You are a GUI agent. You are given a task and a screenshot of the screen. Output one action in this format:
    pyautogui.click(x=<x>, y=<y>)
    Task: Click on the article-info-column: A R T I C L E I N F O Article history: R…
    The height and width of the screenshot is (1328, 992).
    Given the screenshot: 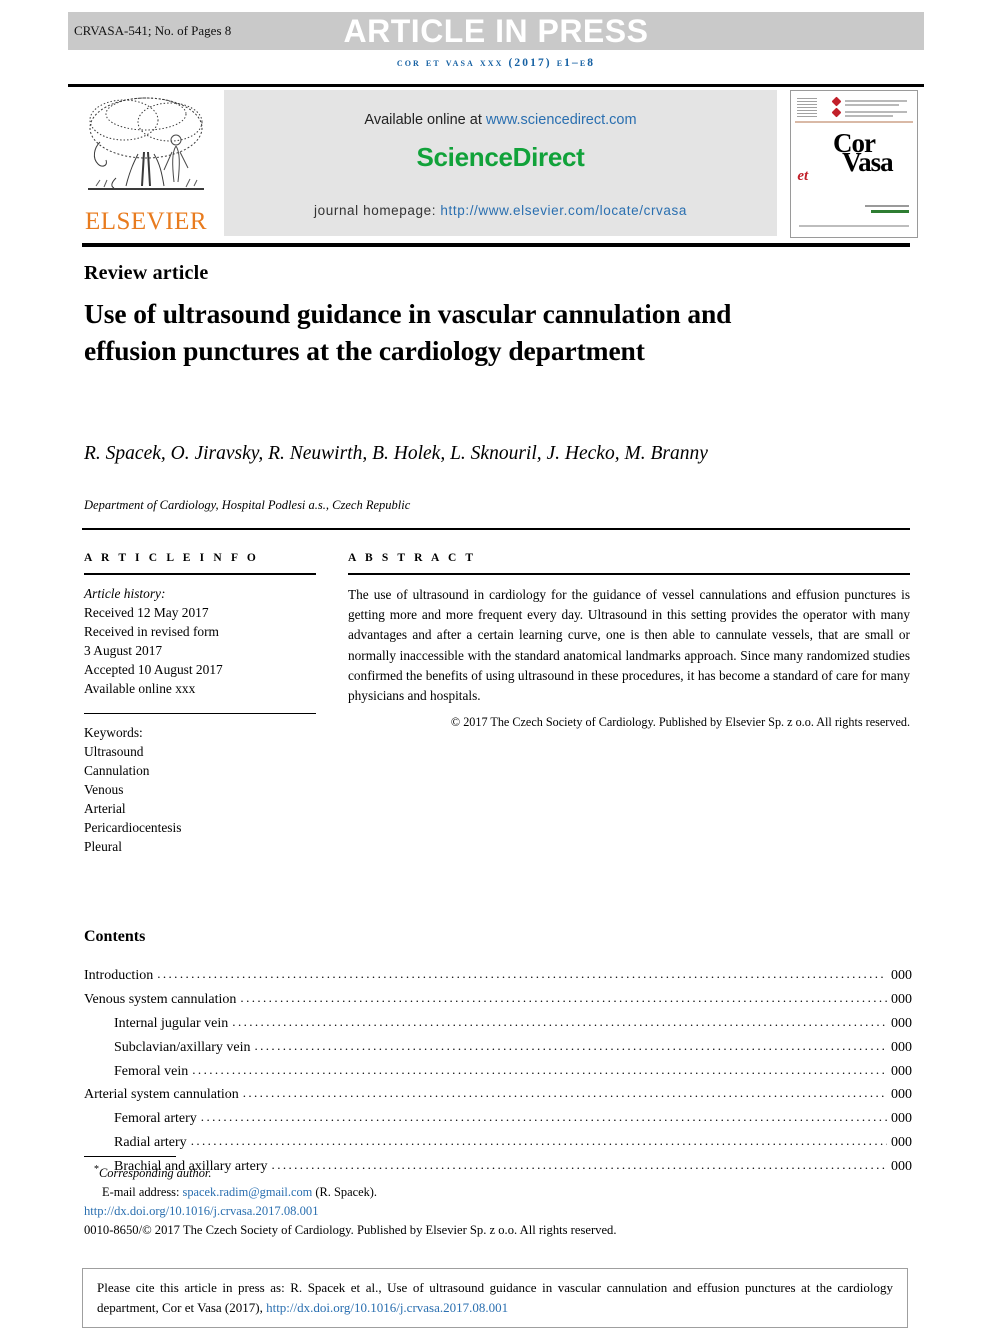 What is the action you would take?
    pyautogui.click(x=200, y=704)
    